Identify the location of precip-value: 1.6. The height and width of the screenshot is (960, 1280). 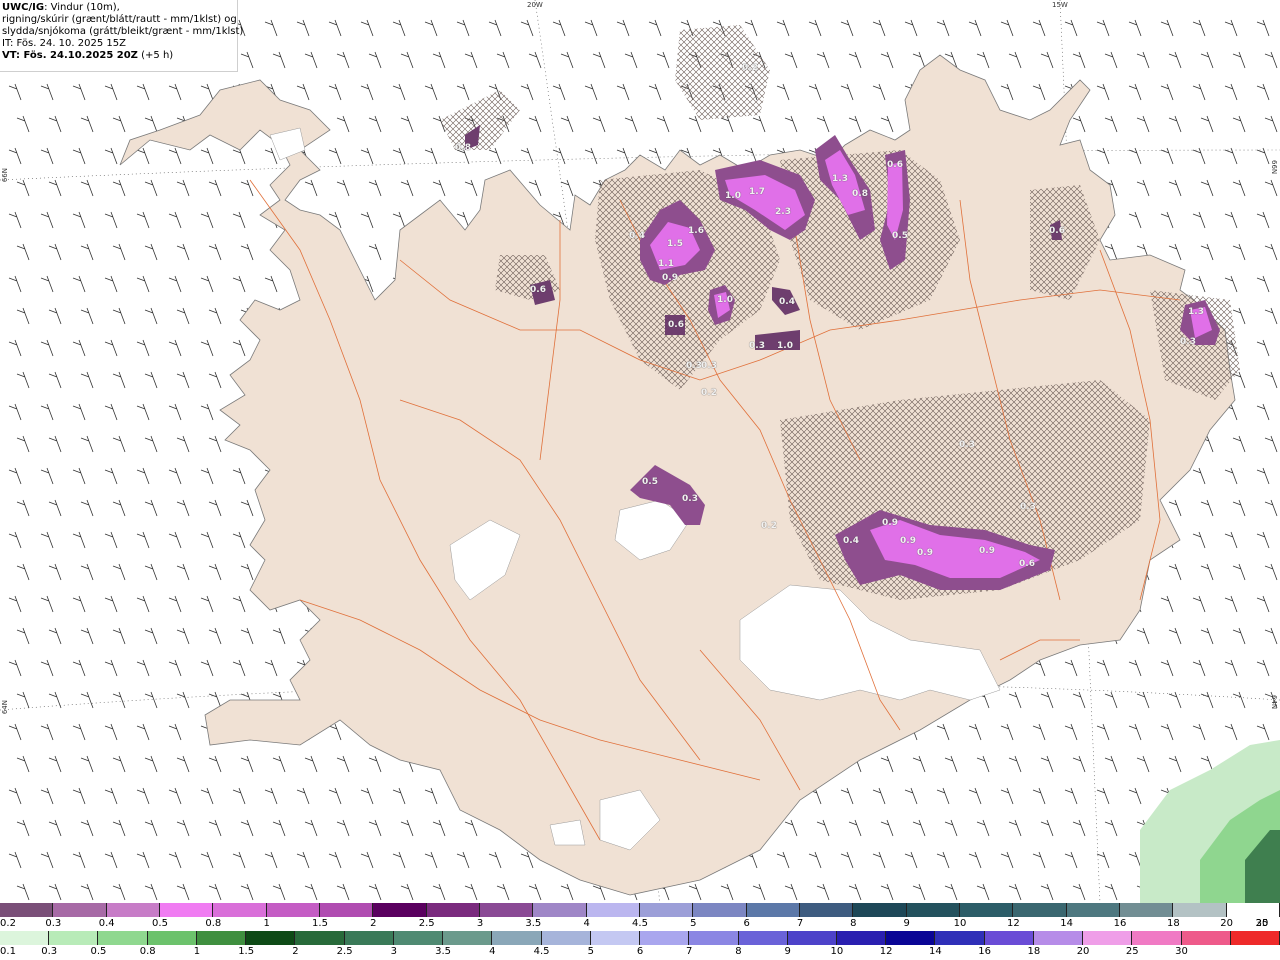
(696, 231).